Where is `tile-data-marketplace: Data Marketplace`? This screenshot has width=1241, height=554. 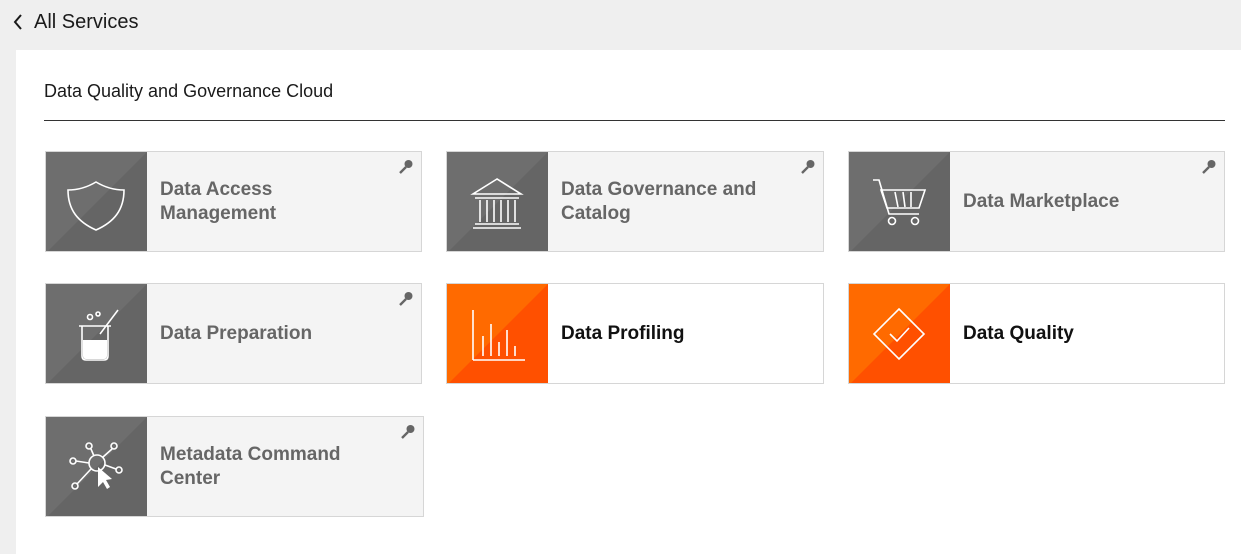 tile-data-marketplace: Data Marketplace is located at coordinates (1036, 201).